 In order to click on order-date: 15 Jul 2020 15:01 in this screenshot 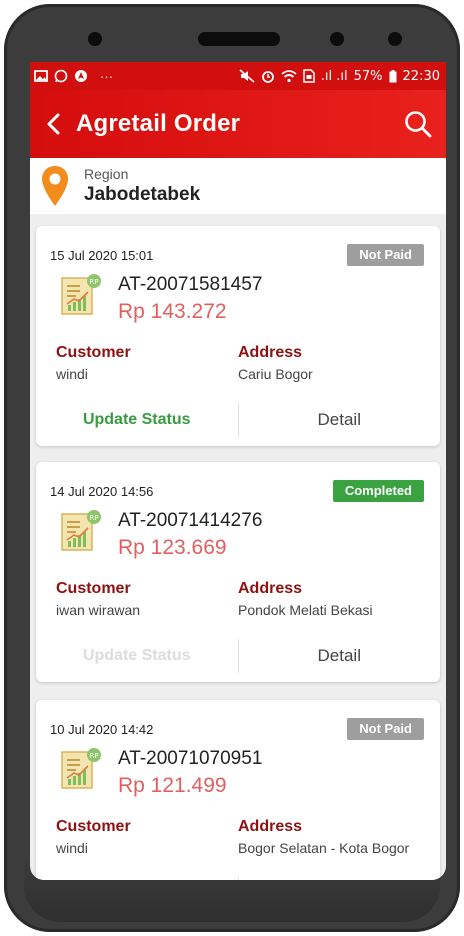, I will do `click(102, 255)`.